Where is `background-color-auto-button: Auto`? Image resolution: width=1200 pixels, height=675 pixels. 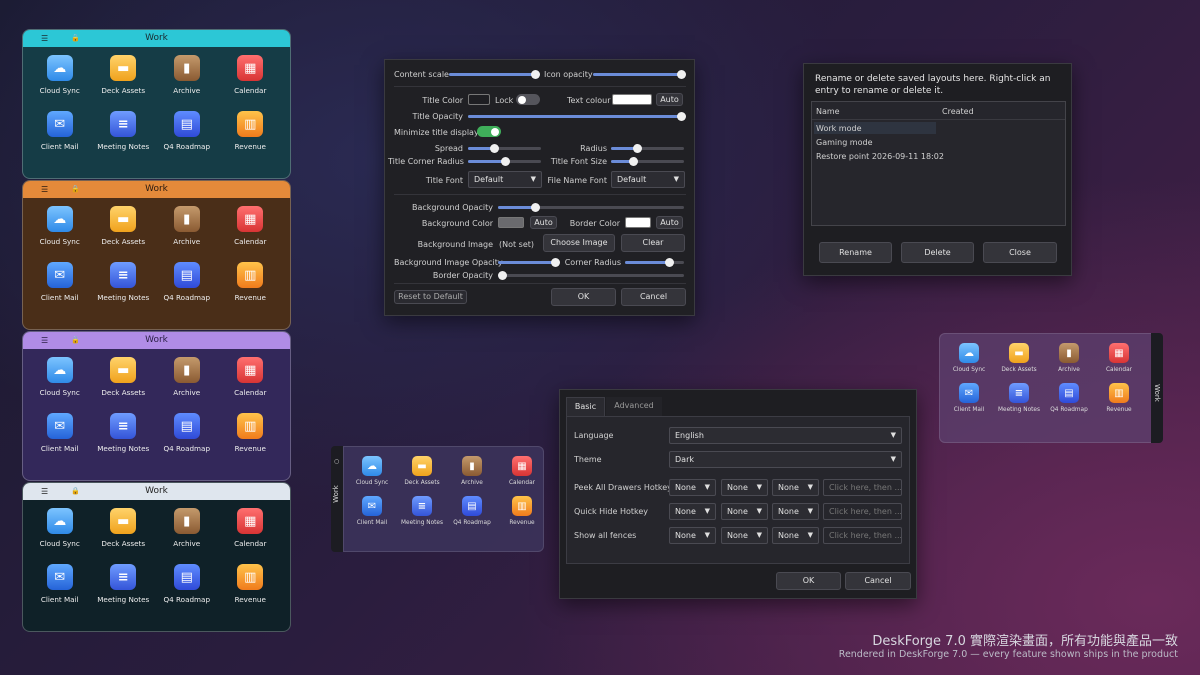
background-color-auto-button: Auto is located at coordinates (543, 222).